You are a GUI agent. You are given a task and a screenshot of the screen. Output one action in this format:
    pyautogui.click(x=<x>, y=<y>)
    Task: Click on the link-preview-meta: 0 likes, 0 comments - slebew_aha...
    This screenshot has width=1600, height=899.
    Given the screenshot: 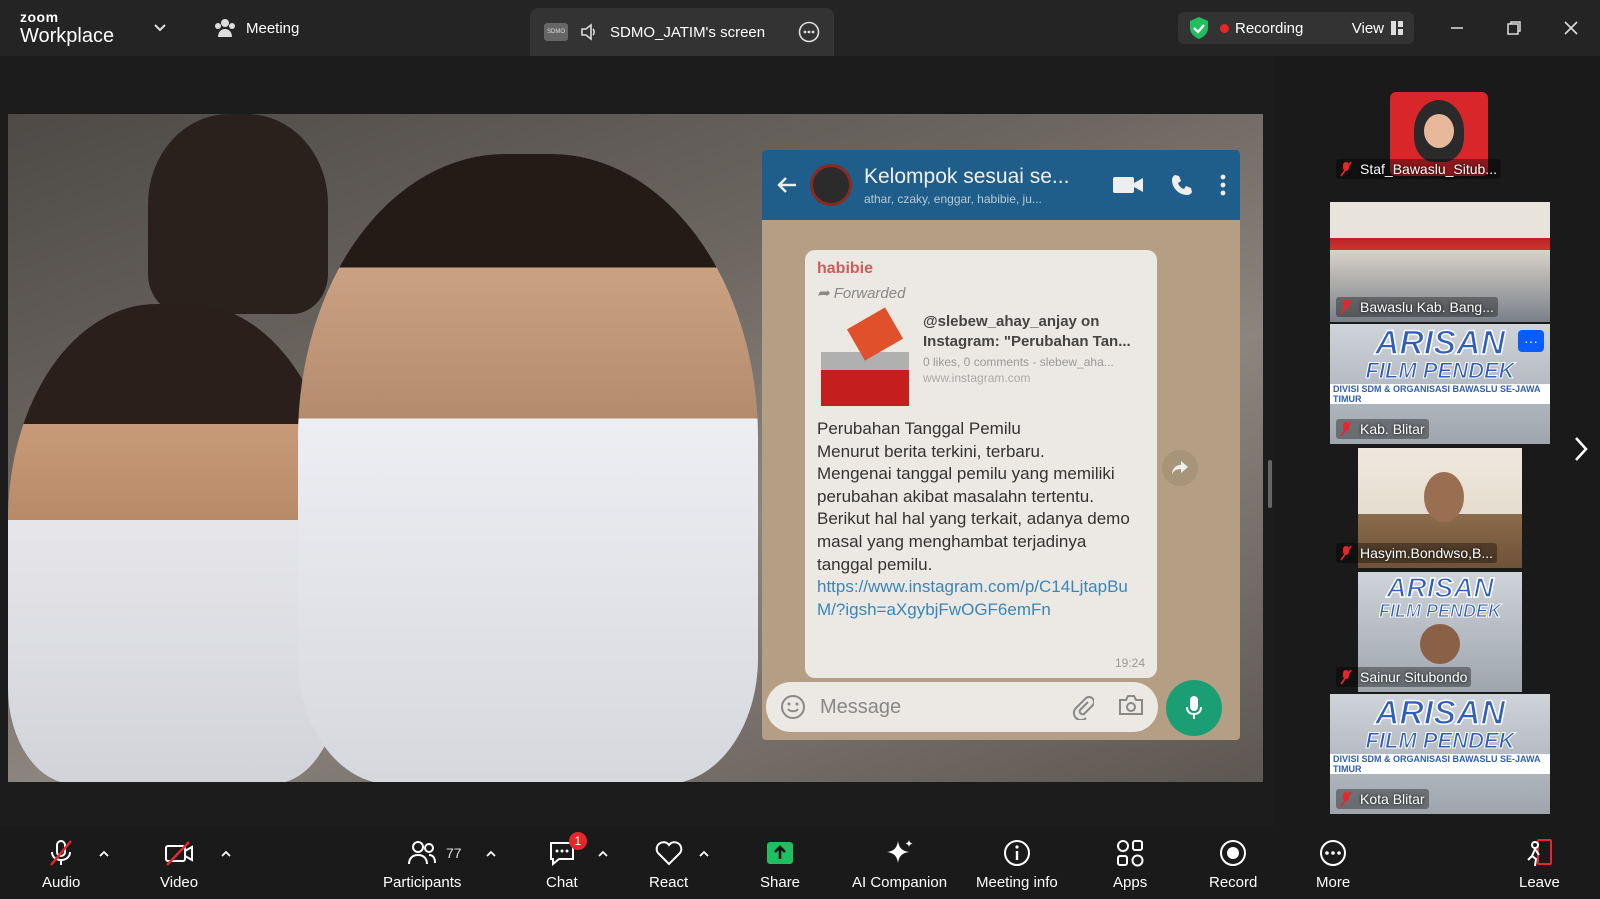 What is the action you would take?
    pyautogui.click(x=1018, y=362)
    